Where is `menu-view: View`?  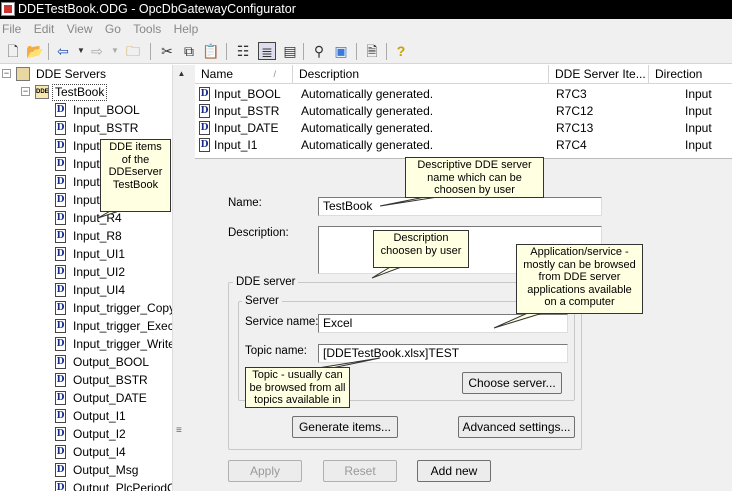 menu-view: View is located at coordinates (83, 29).